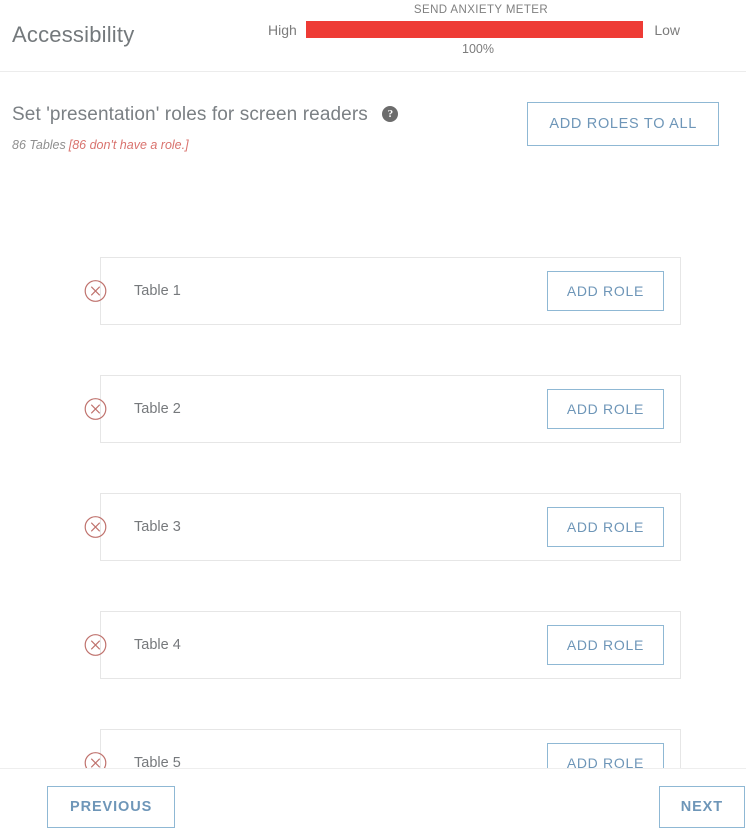  Describe the element at coordinates (667, 29) in the screenshot. I see `meter-label-low: Low` at that location.